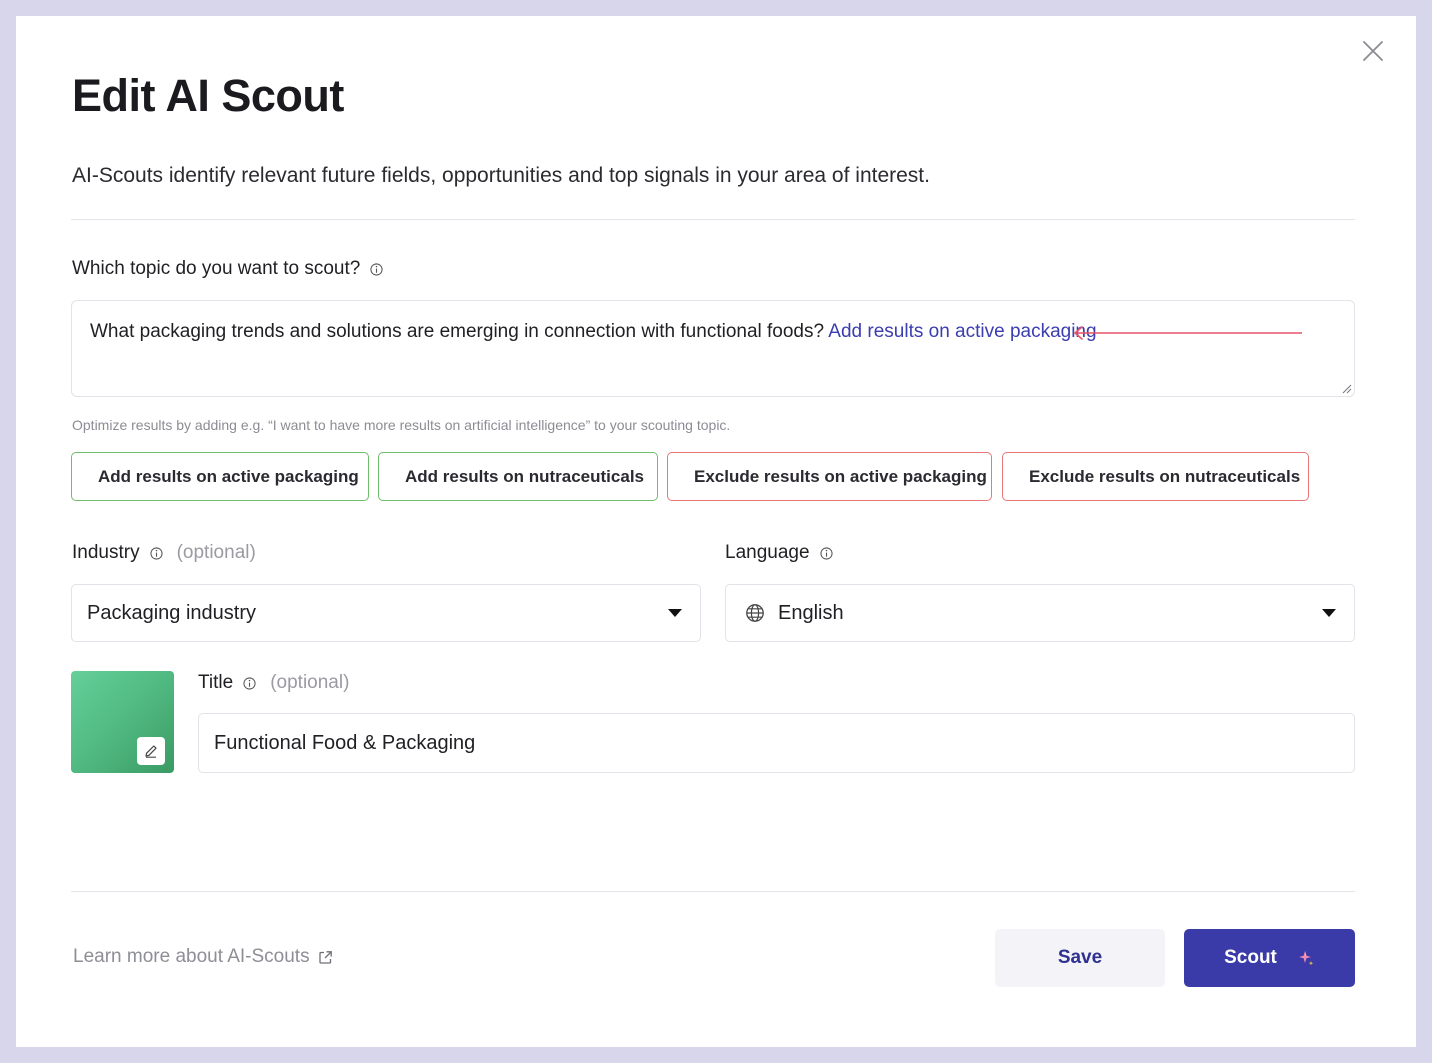  What do you see at coordinates (164, 553) in the screenshot?
I see `industry-label-row: Industry (optional)` at bounding box center [164, 553].